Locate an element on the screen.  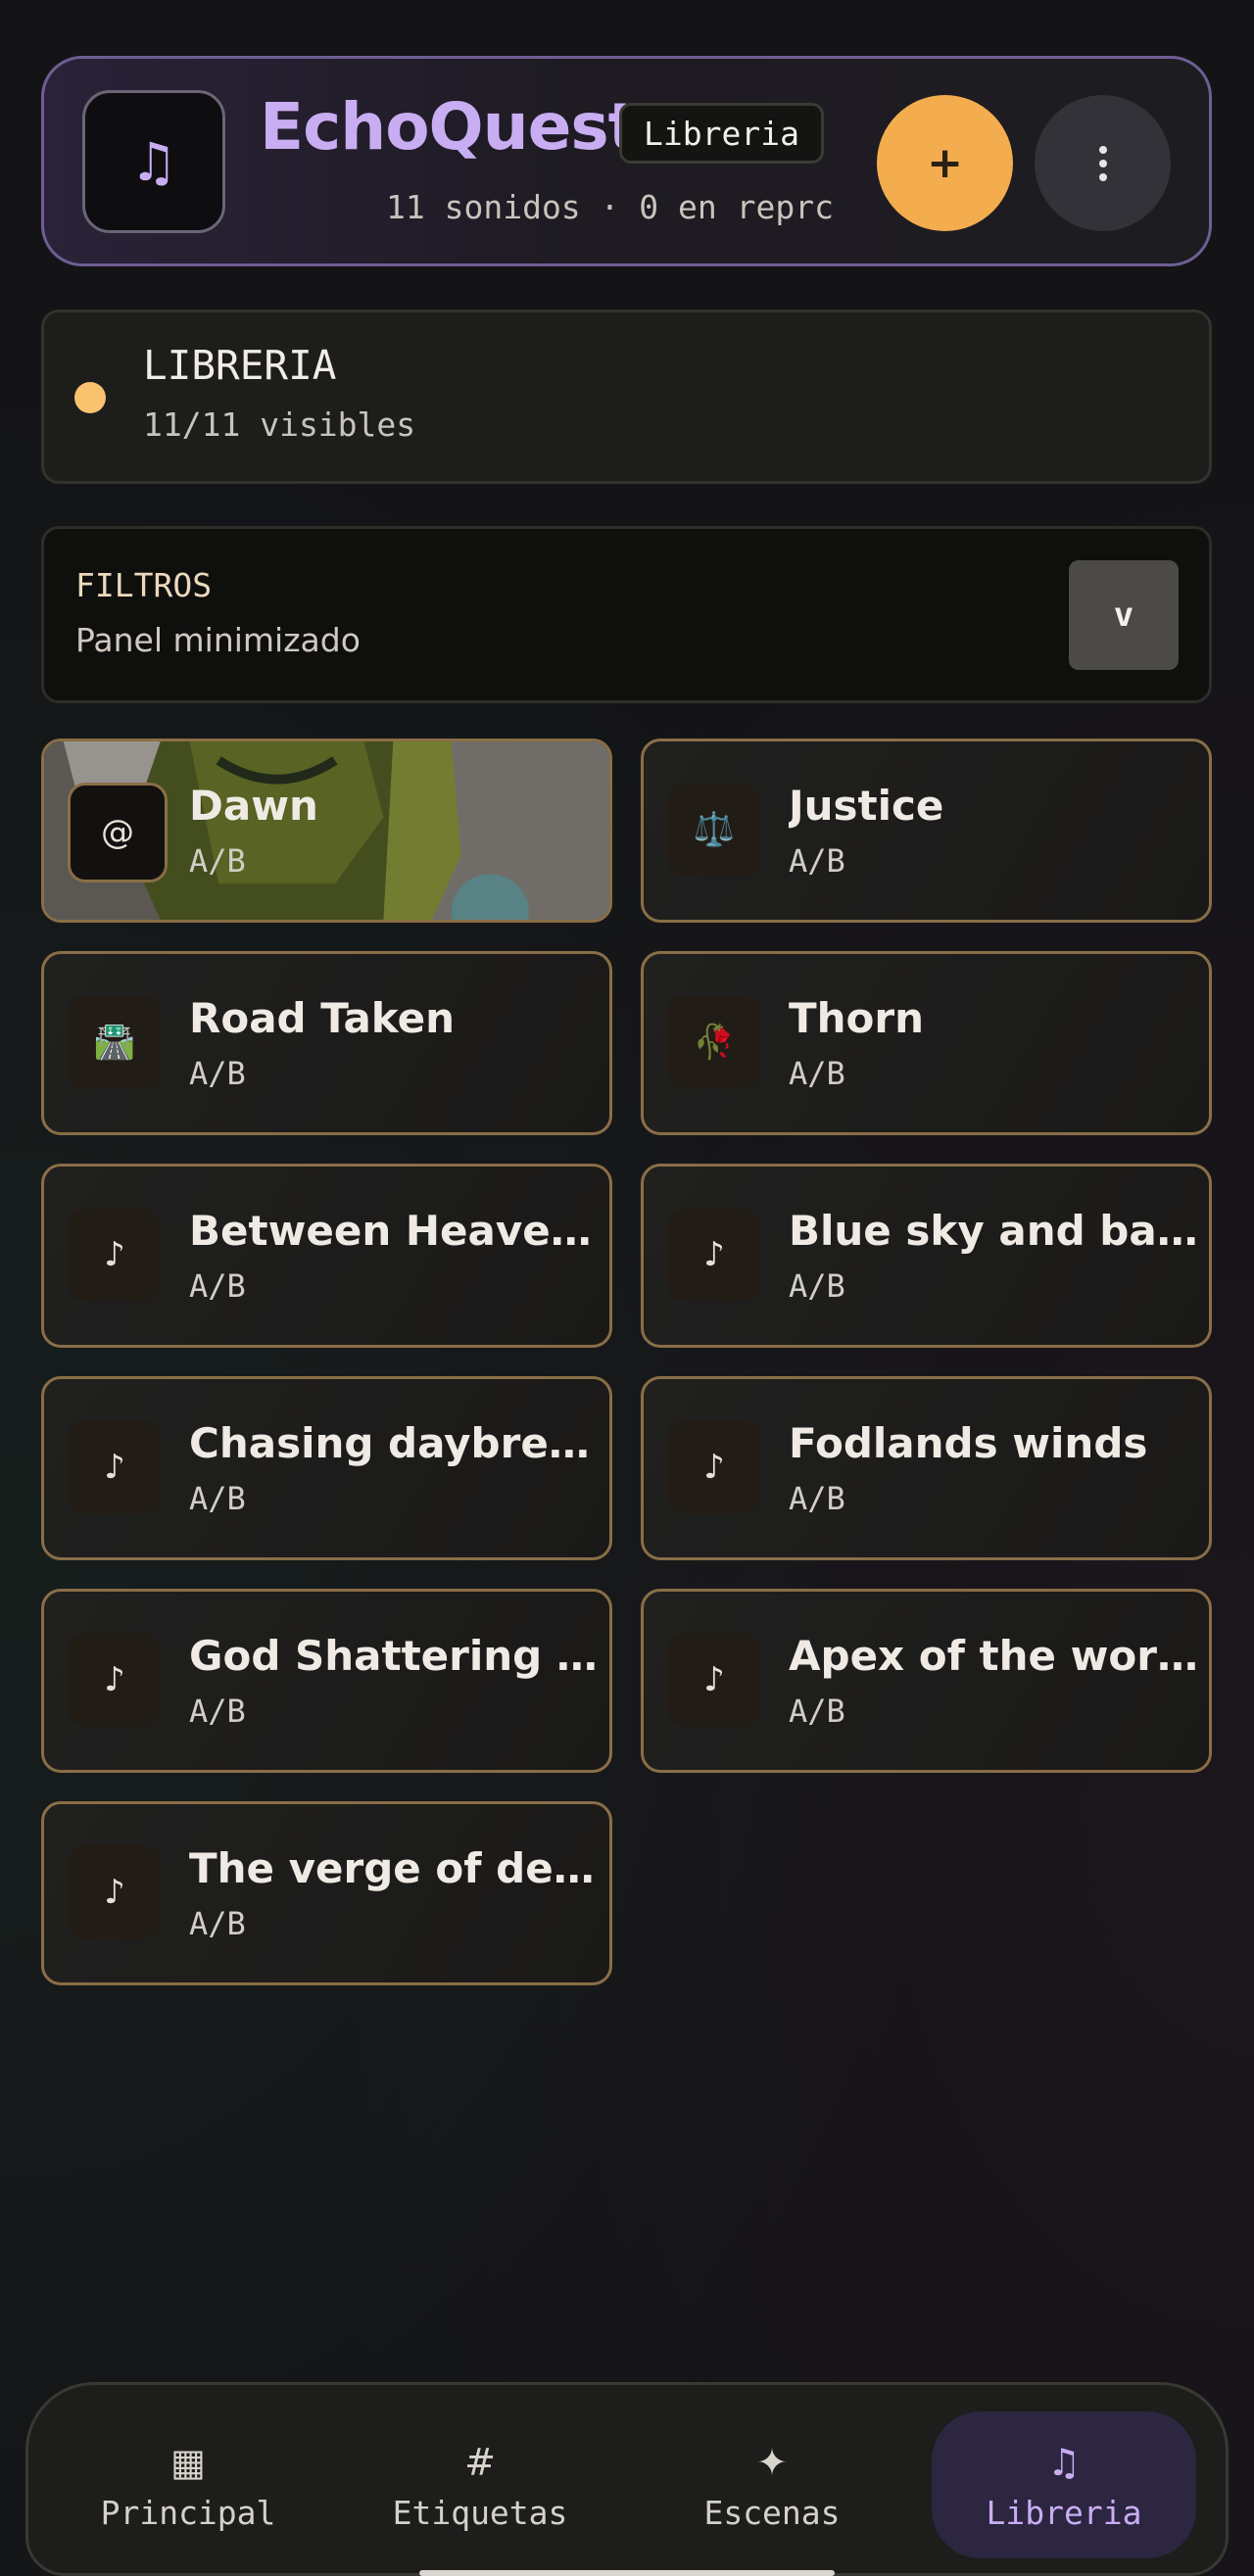
road-icon: 🛣️ is located at coordinates (115, 1042).